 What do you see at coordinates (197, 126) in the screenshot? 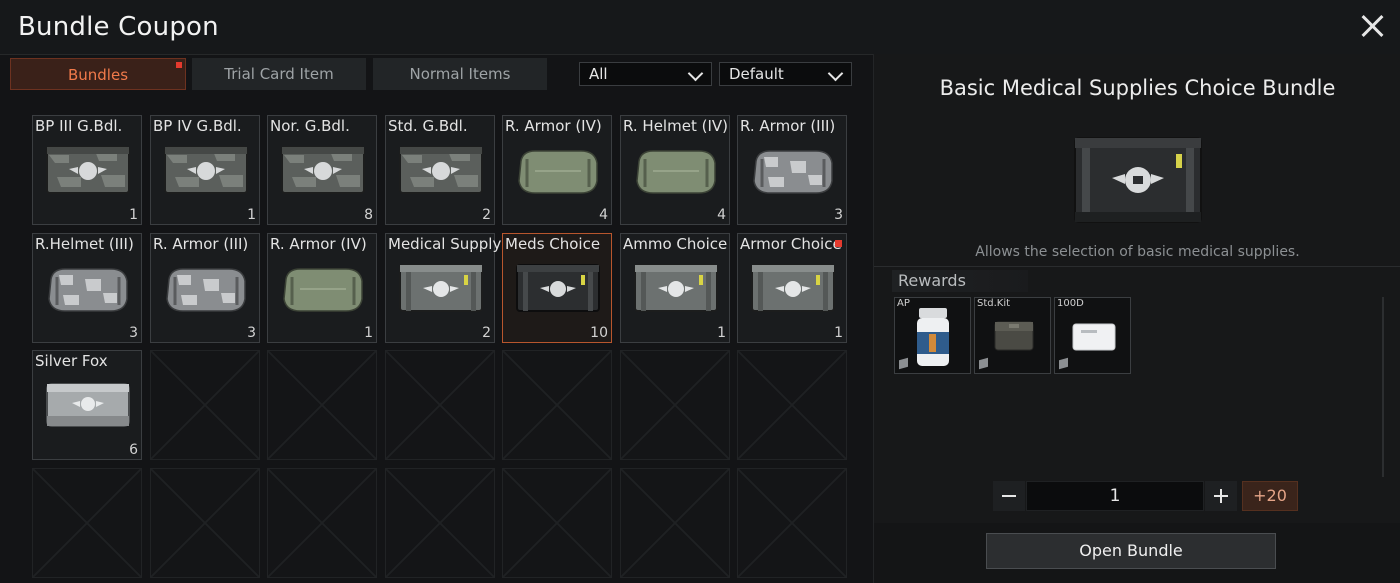
I see `item-label: BP IV G.Bdl.` at bounding box center [197, 126].